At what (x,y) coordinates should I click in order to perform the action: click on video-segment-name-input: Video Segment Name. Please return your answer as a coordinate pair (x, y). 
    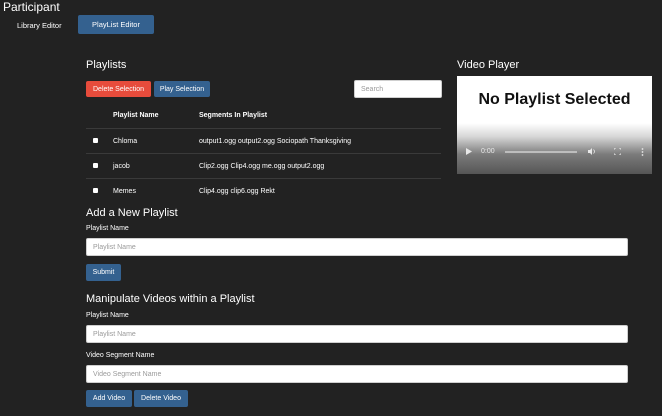
    Looking at the image, I should click on (357, 374).